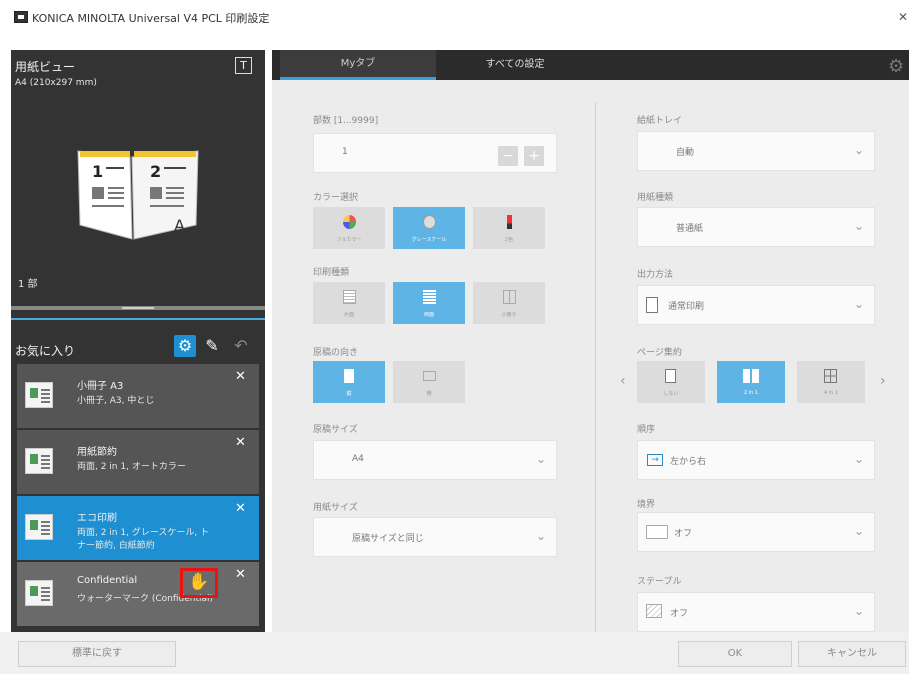 This screenshot has height=674, width=909. What do you see at coordinates (346, 121) in the screenshot?
I see `copies-label: 部数 [1...9999]` at bounding box center [346, 121].